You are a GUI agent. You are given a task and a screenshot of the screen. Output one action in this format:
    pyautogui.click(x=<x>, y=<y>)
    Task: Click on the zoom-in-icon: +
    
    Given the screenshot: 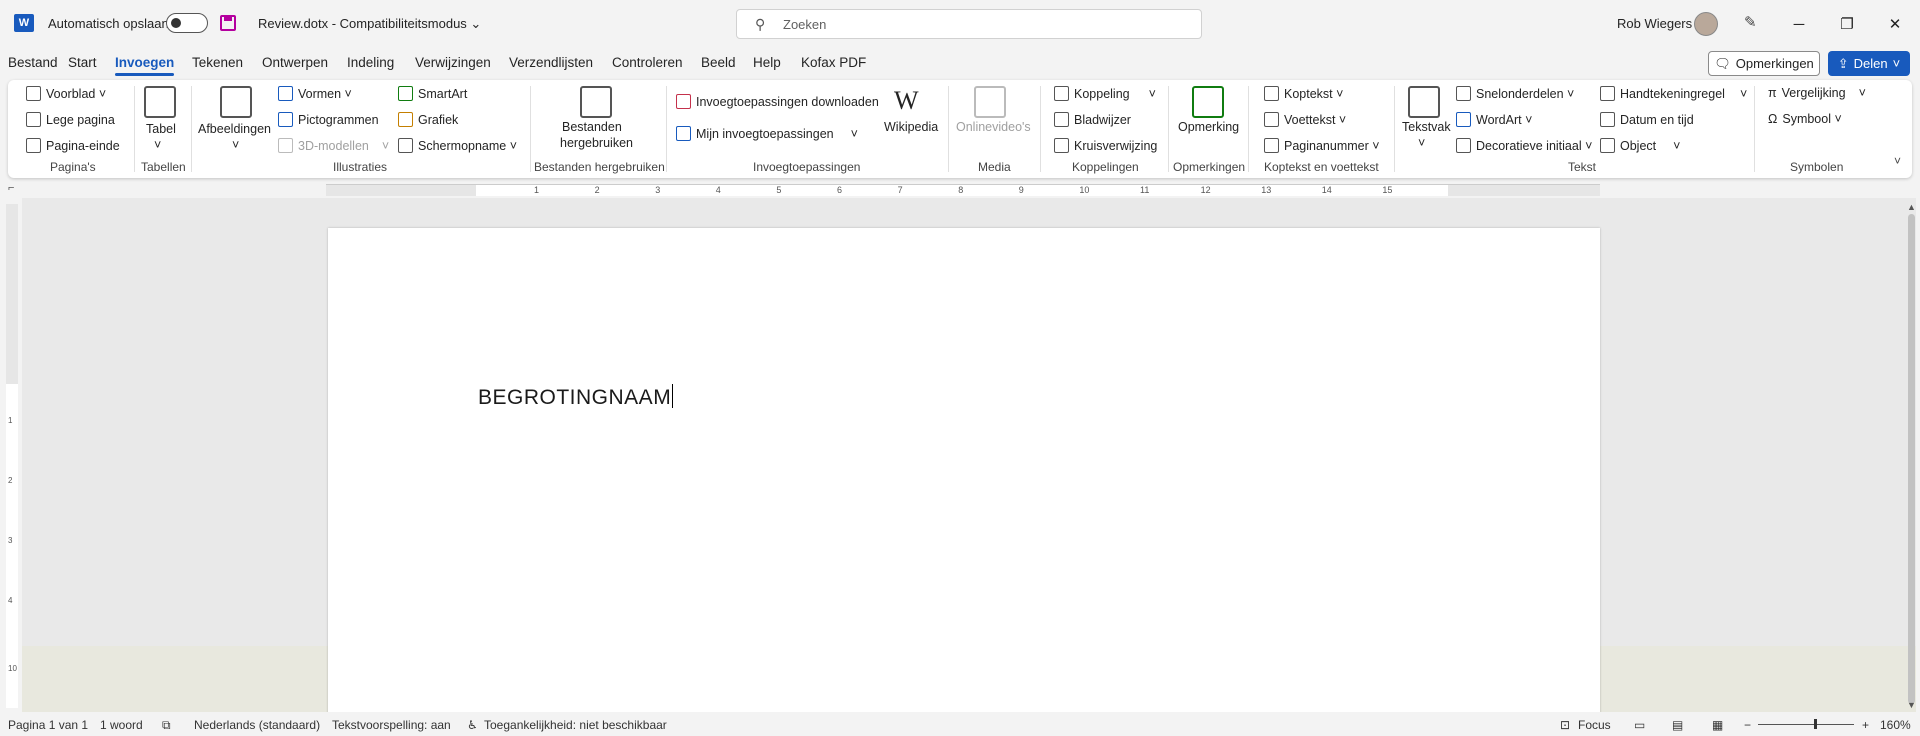 What is the action you would take?
    pyautogui.click(x=1865, y=725)
    